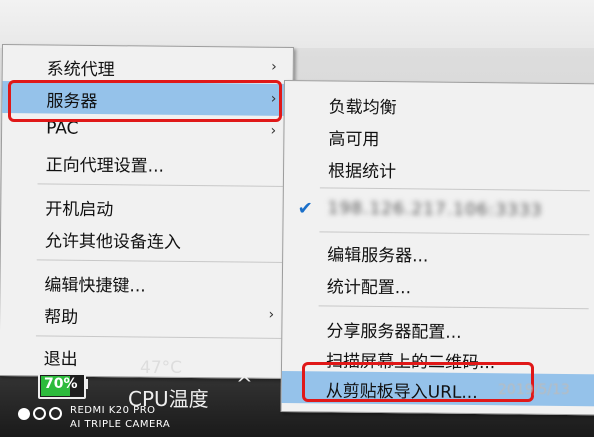 This screenshot has height=437, width=594. Describe the element at coordinates (145, 101) in the screenshot. I see `annotation-box-servers` at that location.